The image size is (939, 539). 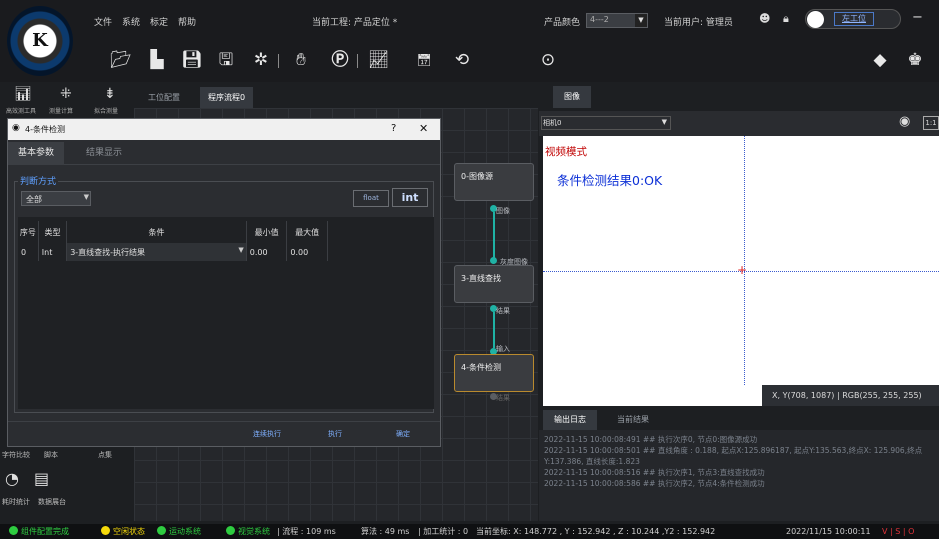 What do you see at coordinates (570, 420) in the screenshot?
I see `tab-output-log: 输出日志` at bounding box center [570, 420].